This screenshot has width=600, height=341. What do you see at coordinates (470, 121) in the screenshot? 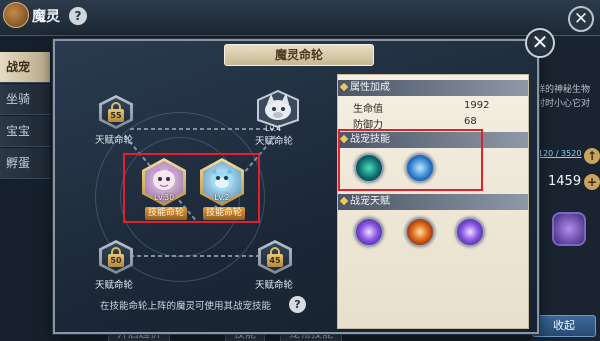
I see `stat-value: 68` at bounding box center [470, 121].